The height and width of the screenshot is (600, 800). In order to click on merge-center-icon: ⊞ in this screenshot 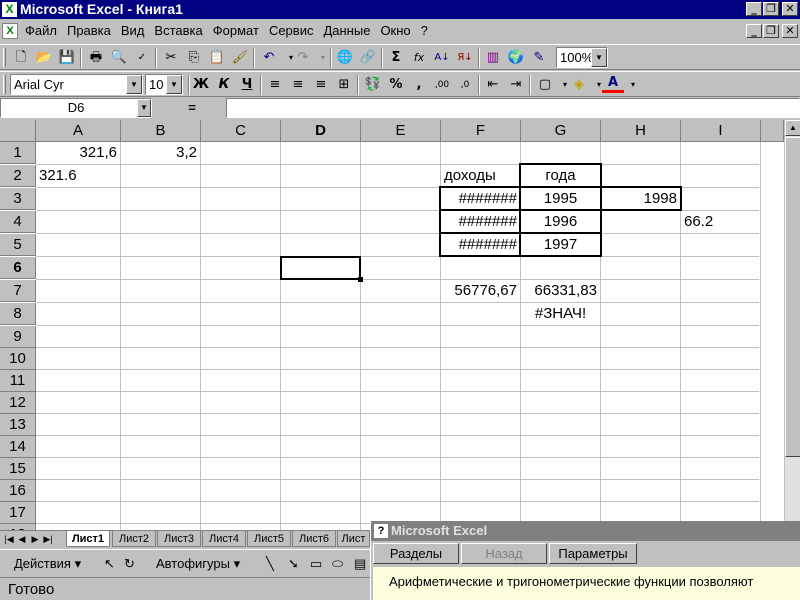, I will do `click(344, 85)`.